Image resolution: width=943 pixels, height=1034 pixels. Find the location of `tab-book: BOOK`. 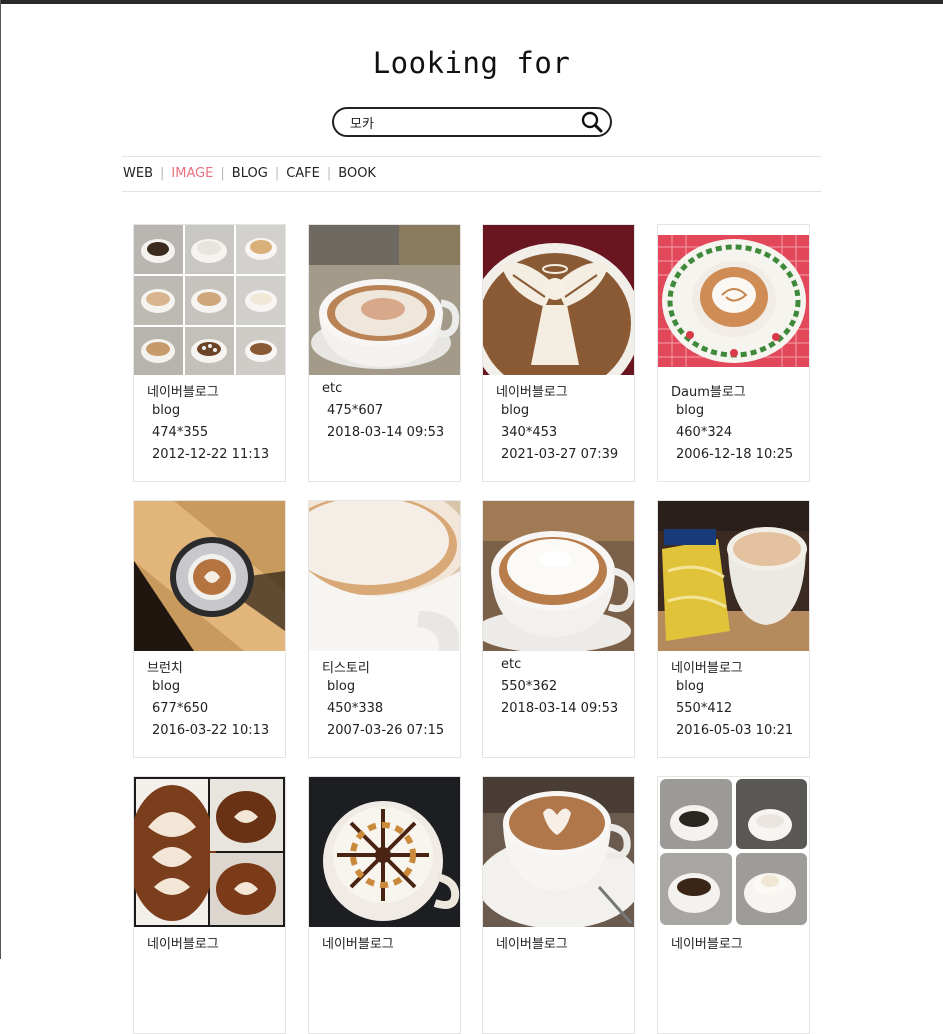

tab-book: BOOK is located at coordinates (357, 173).